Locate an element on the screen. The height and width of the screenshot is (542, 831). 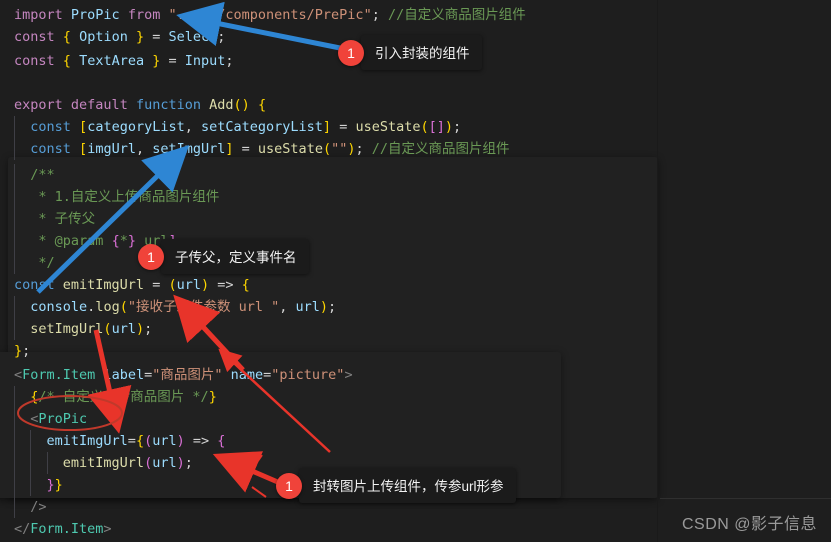
code-line: setImgUrl(url); is located at coordinates (83, 329).